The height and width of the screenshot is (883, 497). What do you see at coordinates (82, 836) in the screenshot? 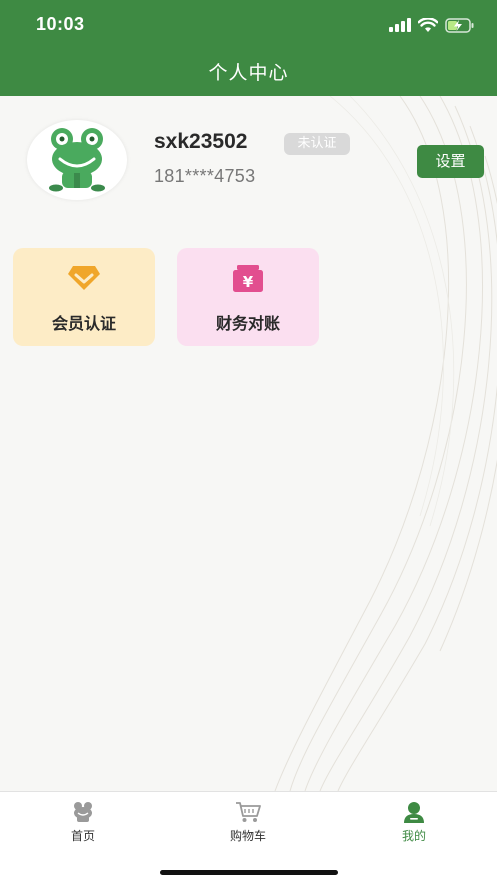
I see `tab-home-label: 首页` at bounding box center [82, 836].